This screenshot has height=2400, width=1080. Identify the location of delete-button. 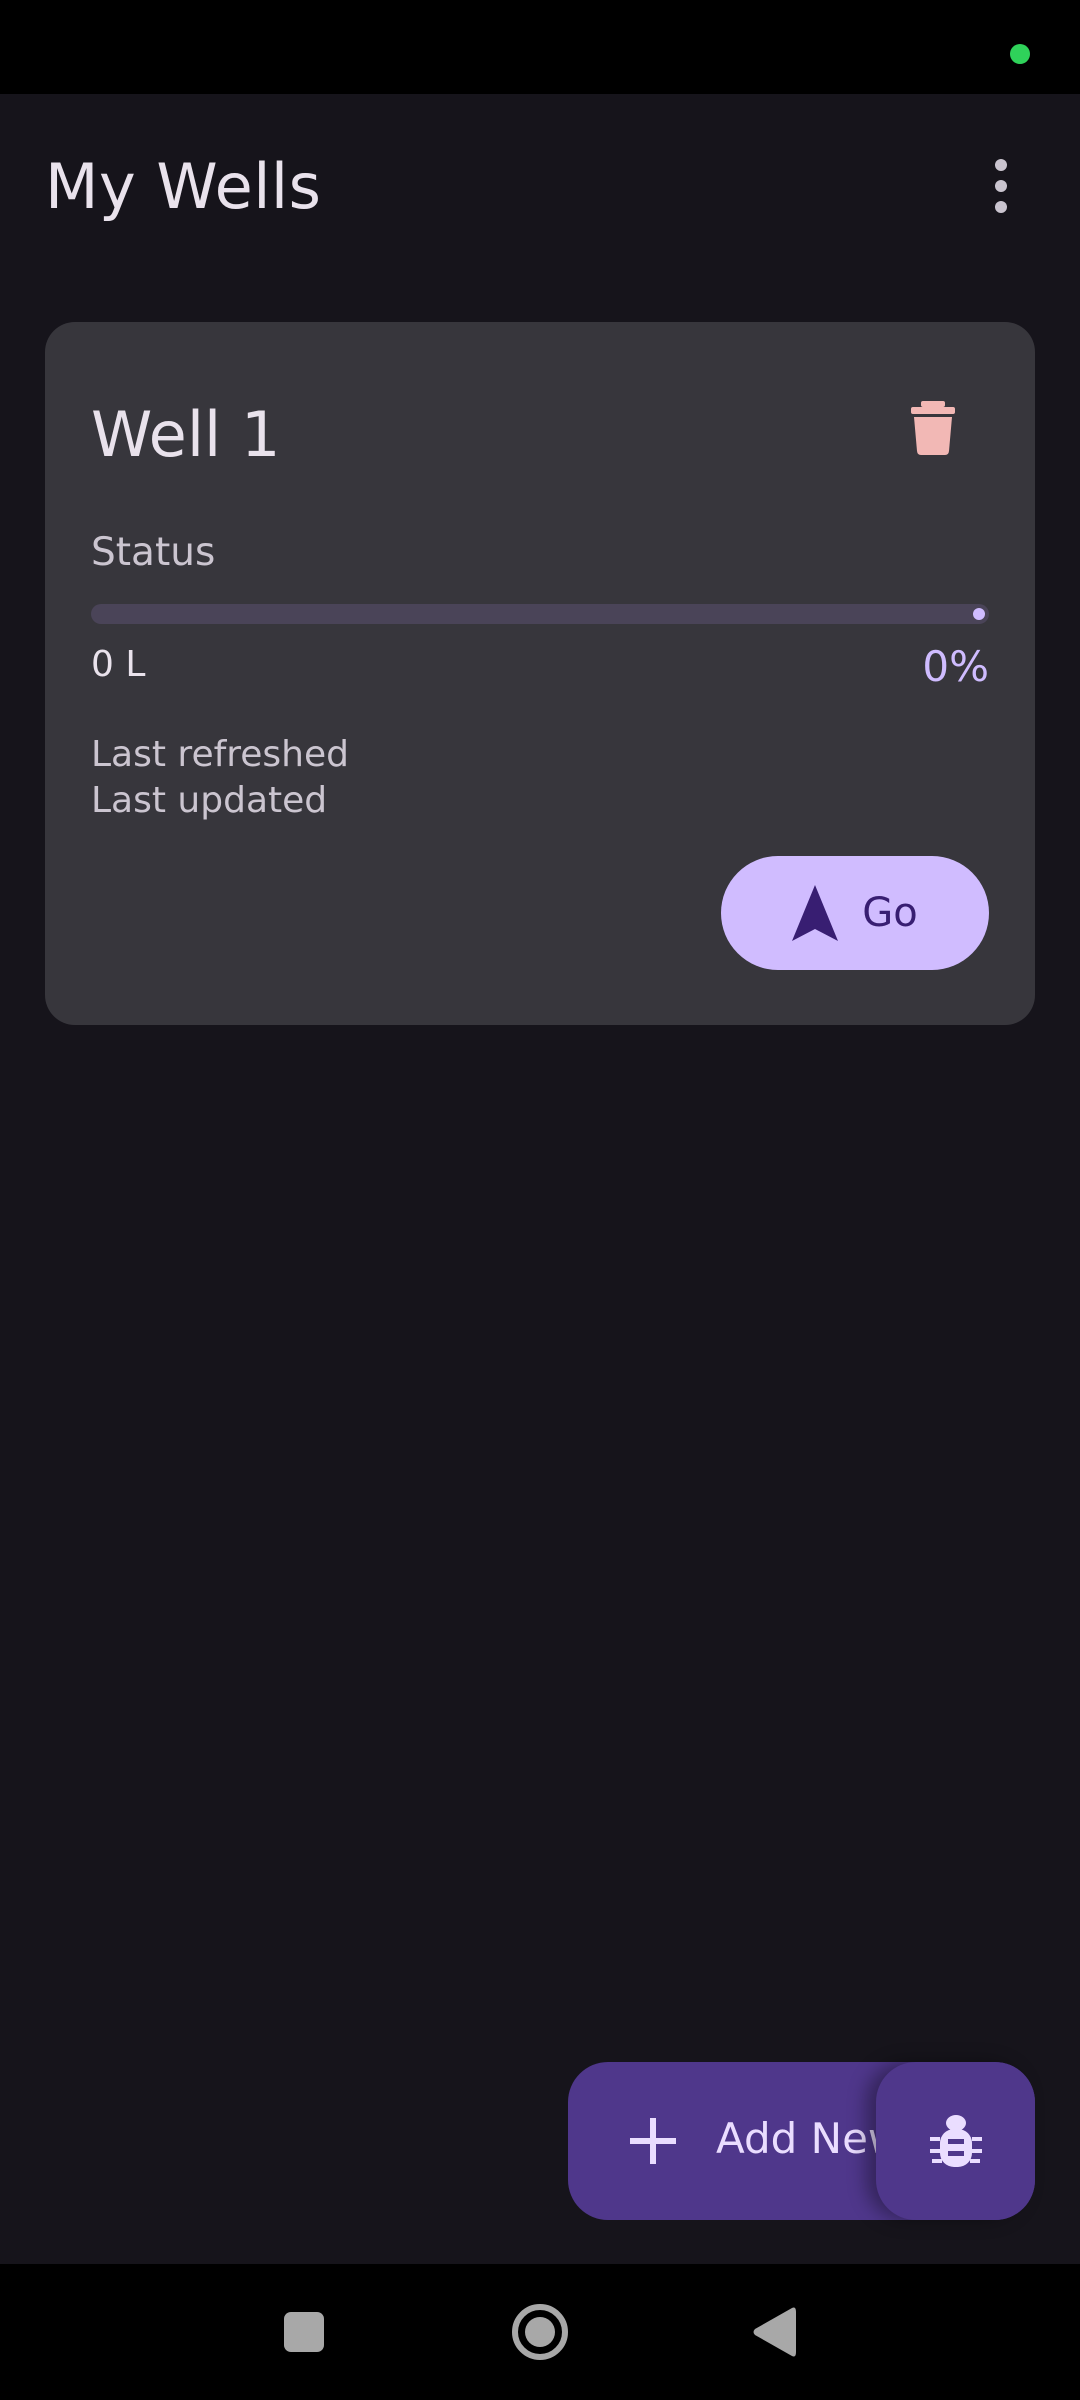
(933, 428).